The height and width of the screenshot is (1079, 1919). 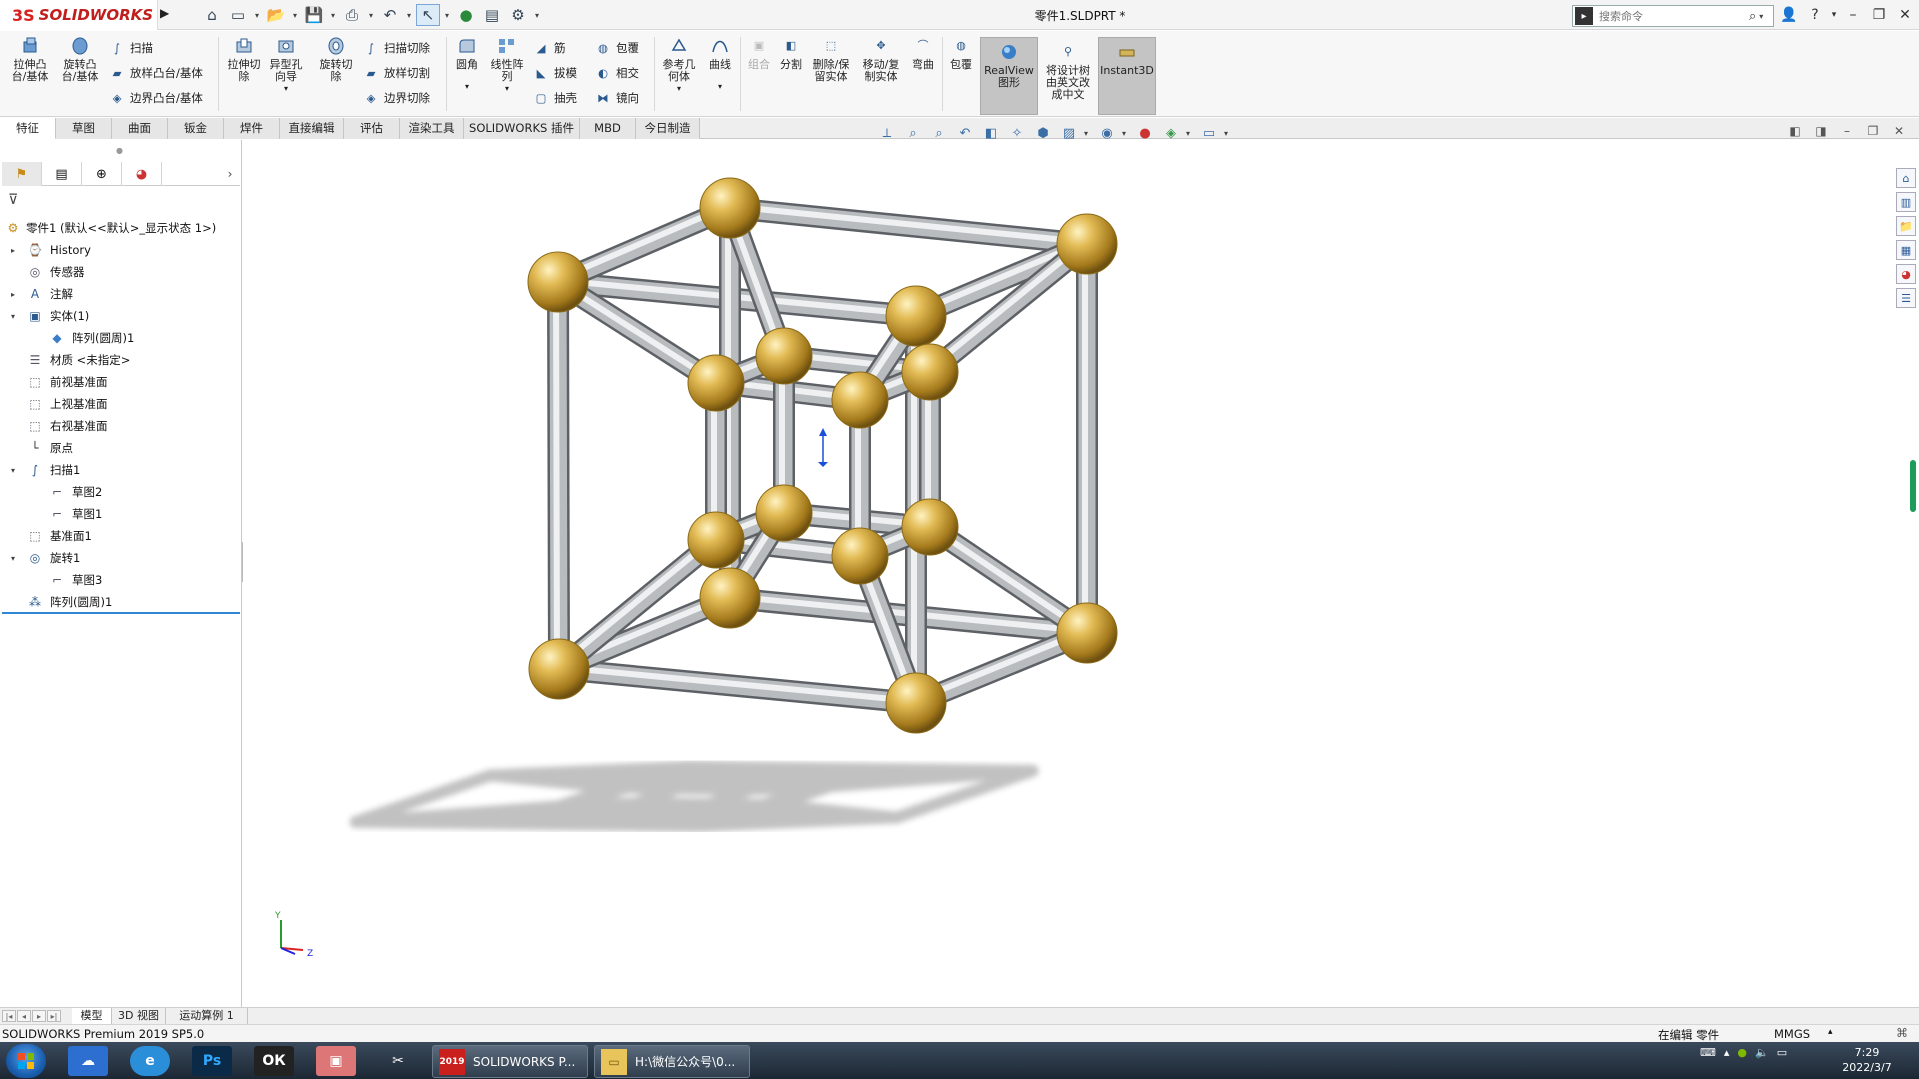 What do you see at coordinates (121, 250) in the screenshot?
I see `tree-item-history: ▸ ⌚ History` at bounding box center [121, 250].